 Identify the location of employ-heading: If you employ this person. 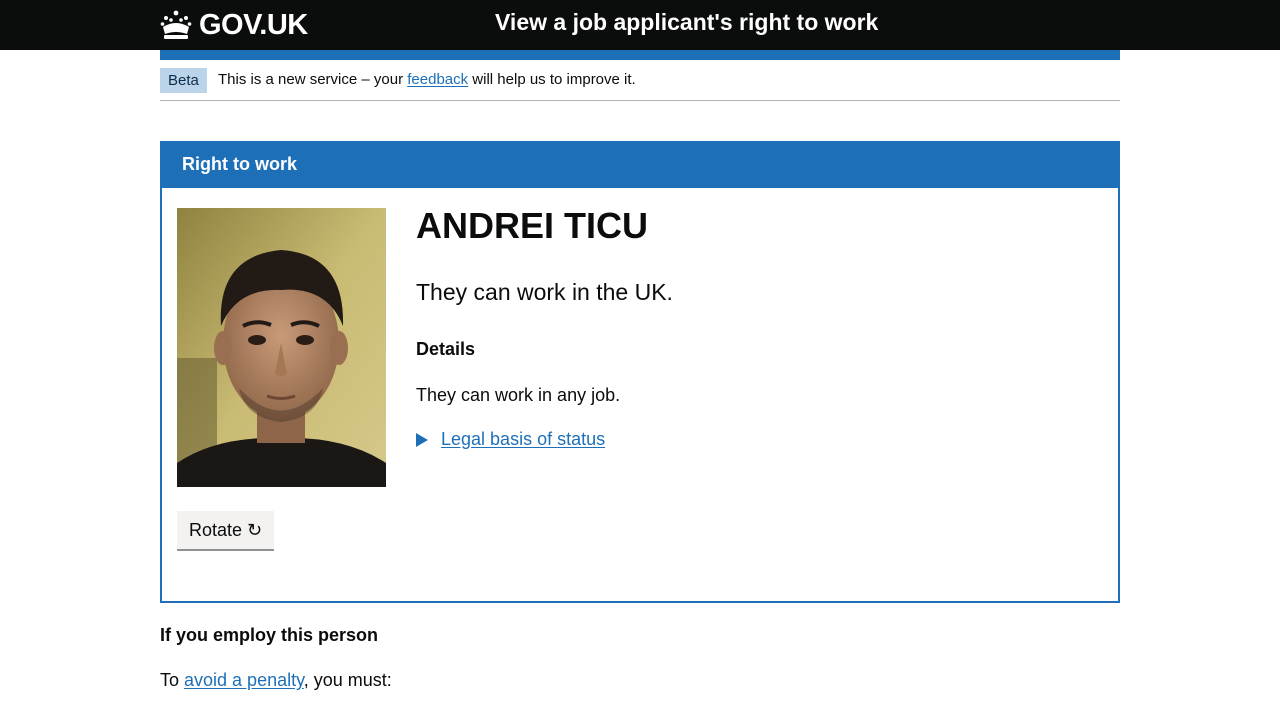
(269, 635).